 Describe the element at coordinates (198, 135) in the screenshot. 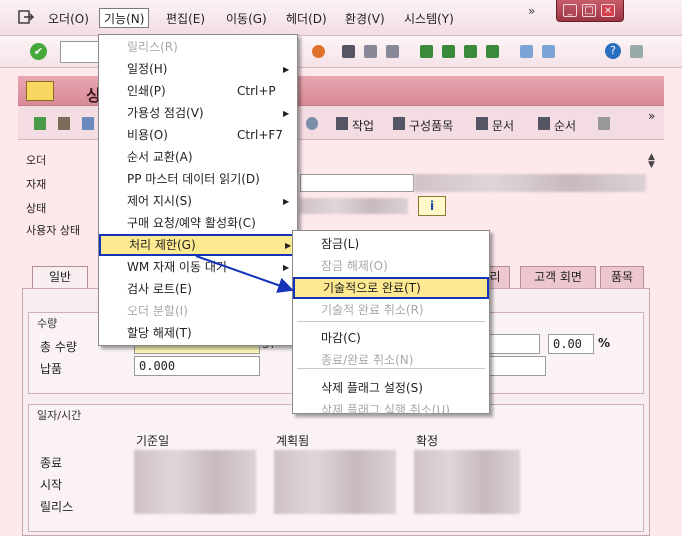

I see `function-menu-item-4: 비용(O) Ctrl+F7` at that location.